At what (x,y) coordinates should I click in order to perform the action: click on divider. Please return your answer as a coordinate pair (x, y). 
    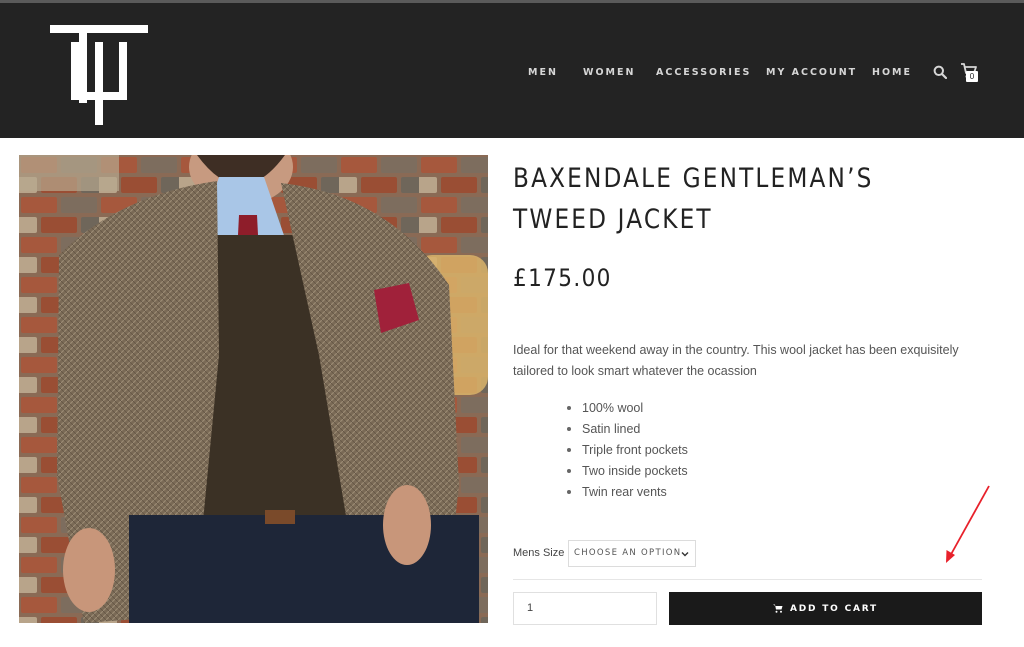
    Looking at the image, I should click on (747, 579).